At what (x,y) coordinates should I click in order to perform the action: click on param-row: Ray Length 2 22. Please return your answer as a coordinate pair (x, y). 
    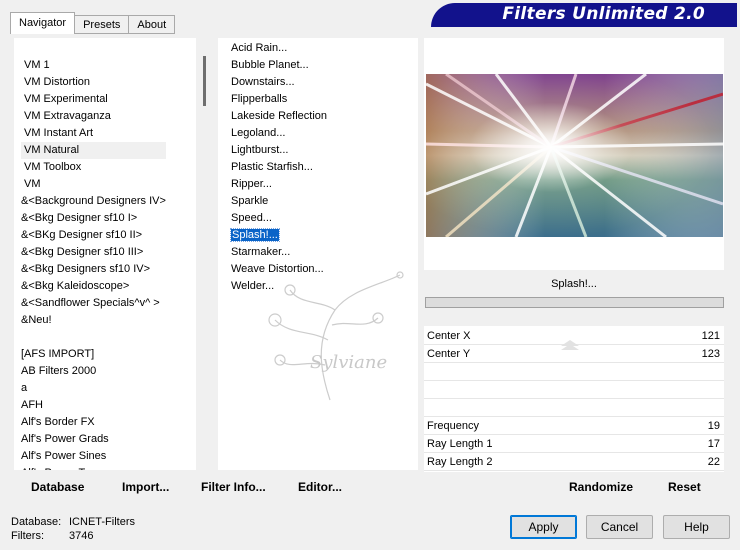
    Looking at the image, I should click on (574, 462).